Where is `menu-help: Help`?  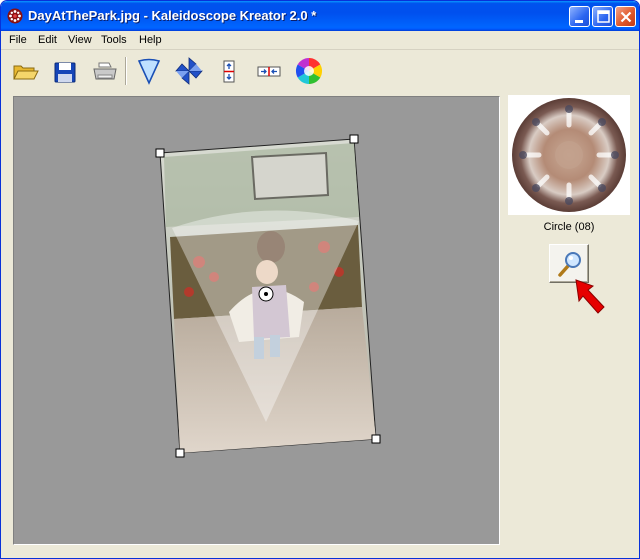 menu-help: Help is located at coordinates (150, 40).